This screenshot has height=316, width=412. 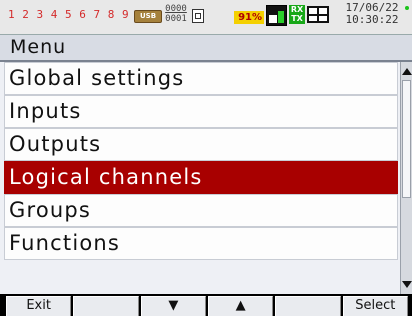 I want to click on scroll-down-arrow-icon, so click(x=407, y=284).